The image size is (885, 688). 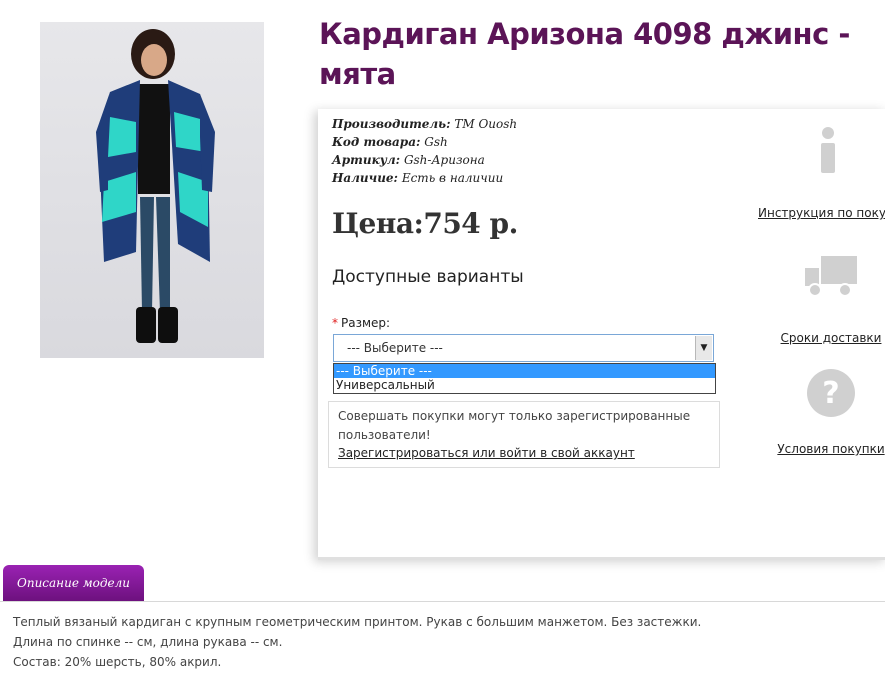 I want to click on size-options-list: --- Выберите --- Универсальный, so click(x=524, y=378).